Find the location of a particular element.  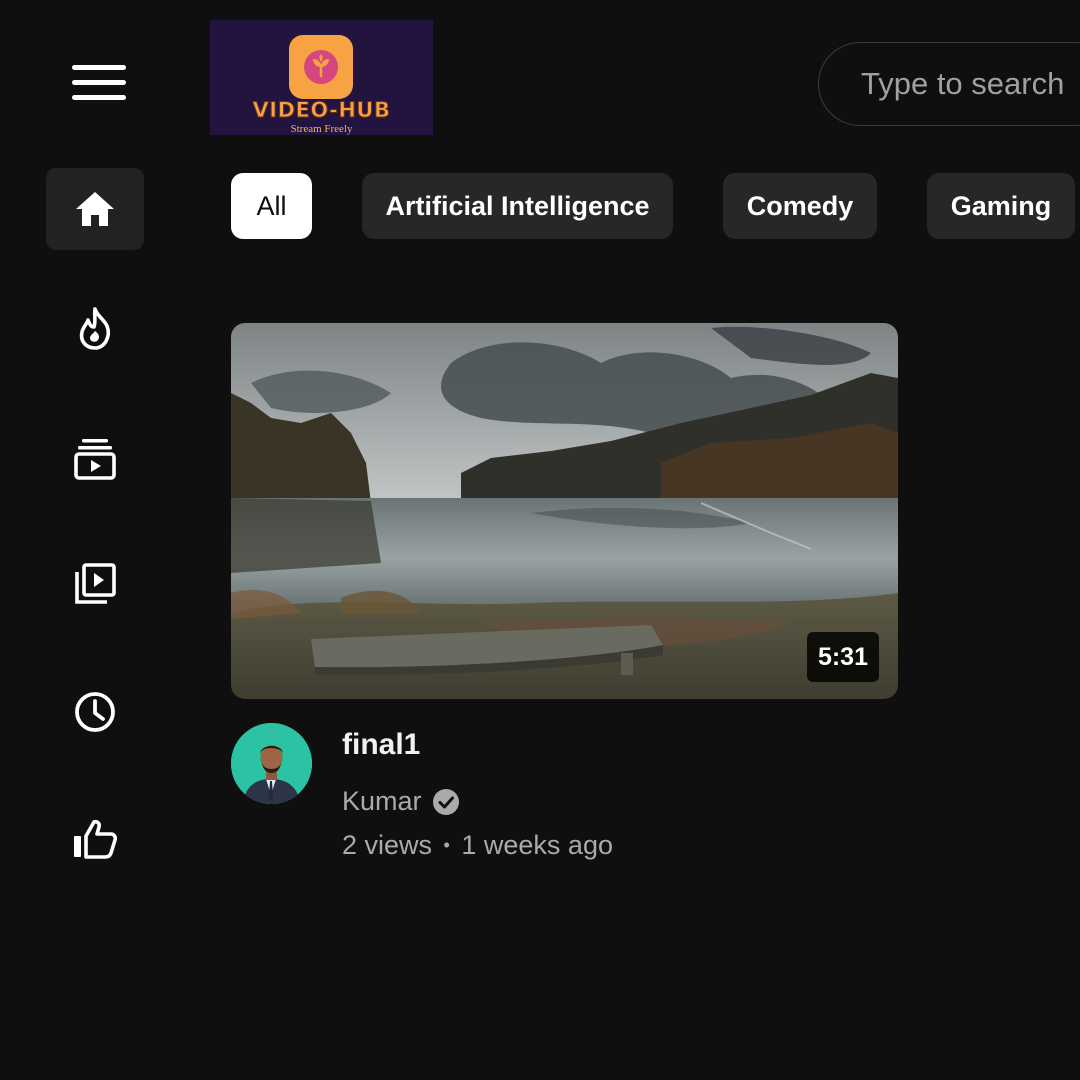

home-icon is located at coordinates (95, 209).